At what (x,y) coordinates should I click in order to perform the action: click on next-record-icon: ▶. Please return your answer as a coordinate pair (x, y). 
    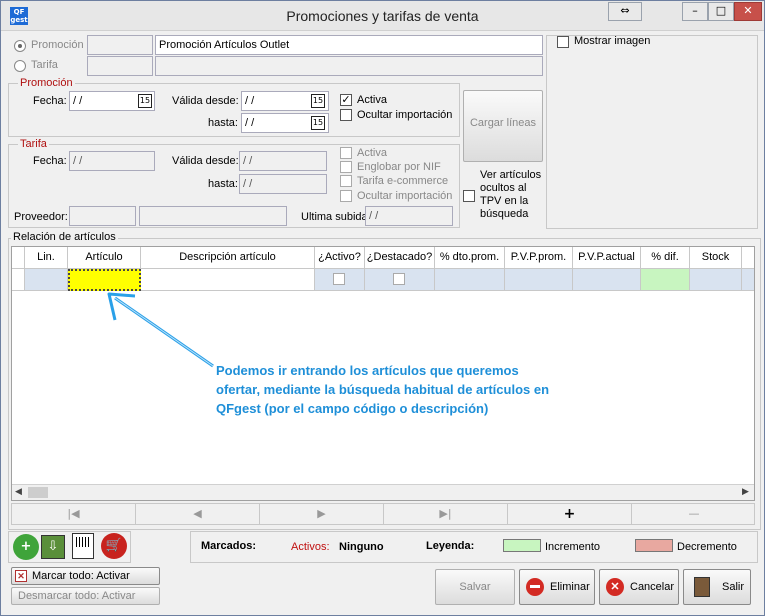
    Looking at the image, I should click on (322, 514).